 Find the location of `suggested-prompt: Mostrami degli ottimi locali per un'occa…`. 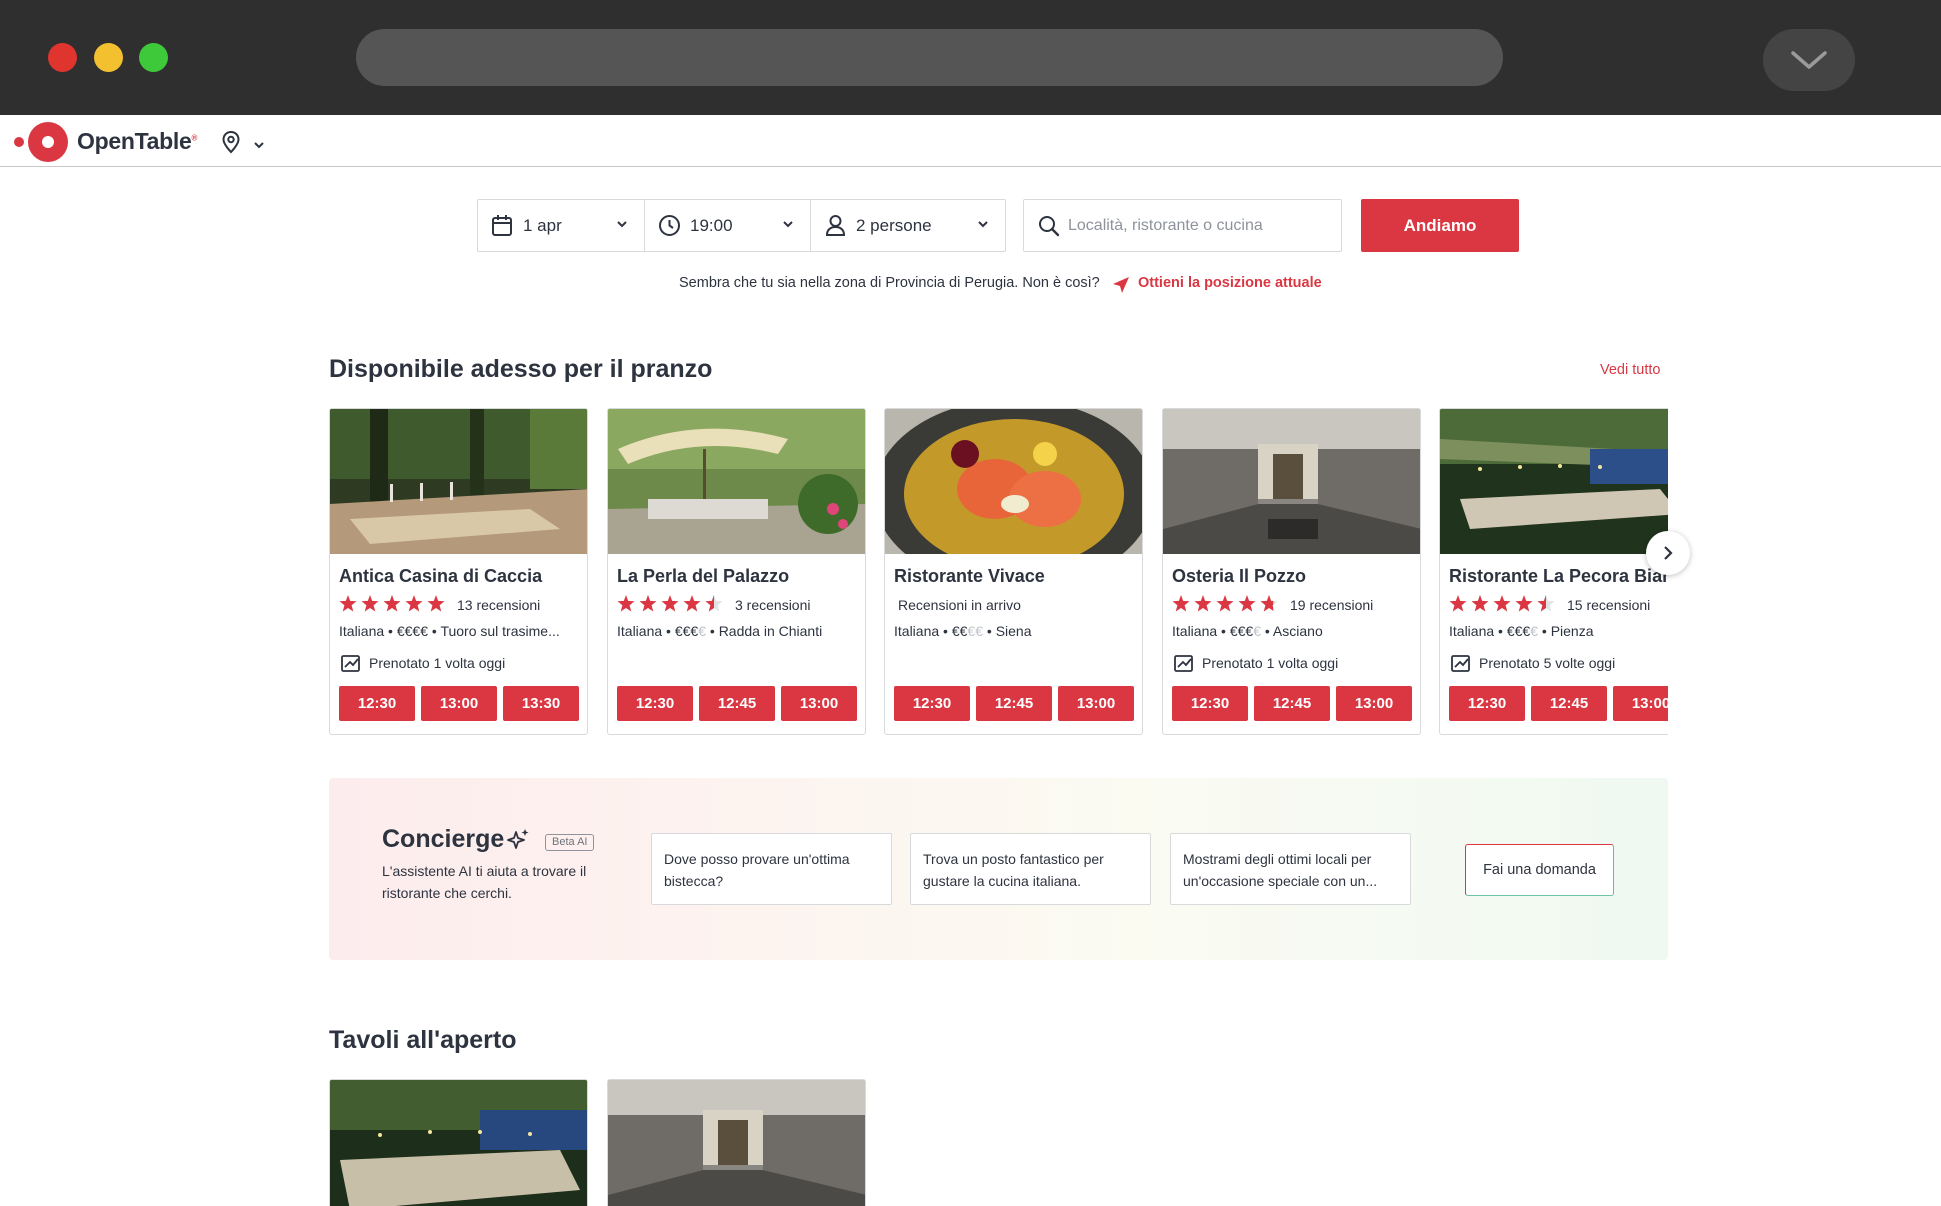

suggested-prompt: Mostrami degli ottimi locali per un'occa… is located at coordinates (1290, 869).